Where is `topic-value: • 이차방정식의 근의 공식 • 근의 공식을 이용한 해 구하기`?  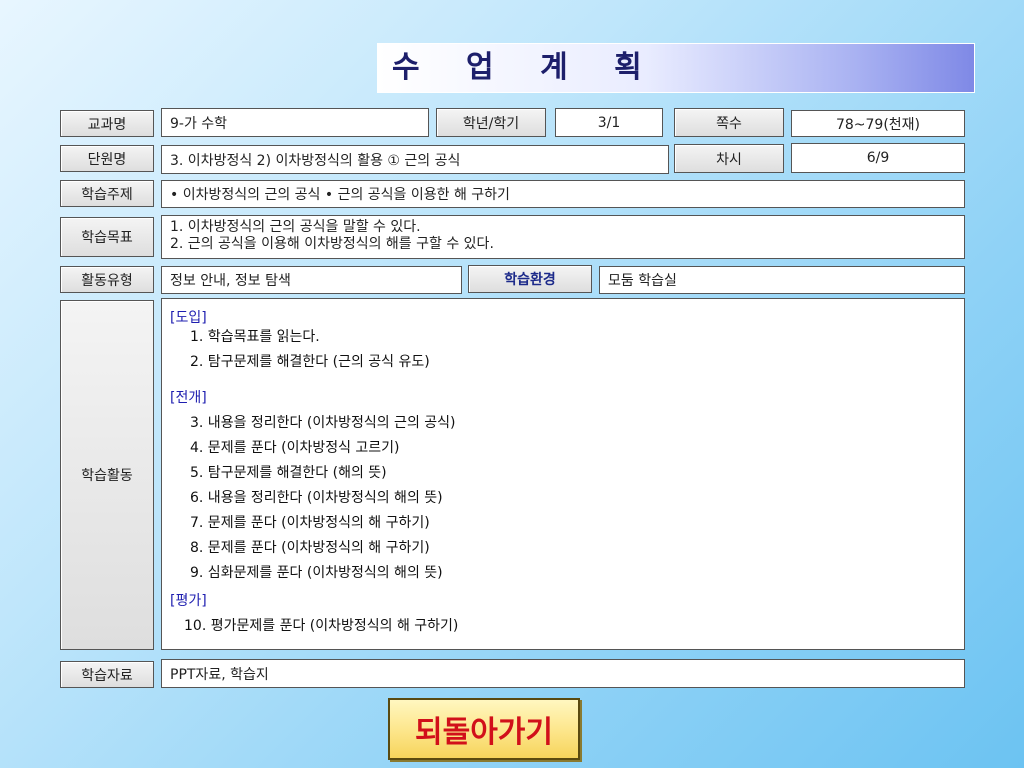 topic-value: • 이차방정식의 근의 공식 • 근의 공식을 이용한 해 구하기 is located at coordinates (563, 194).